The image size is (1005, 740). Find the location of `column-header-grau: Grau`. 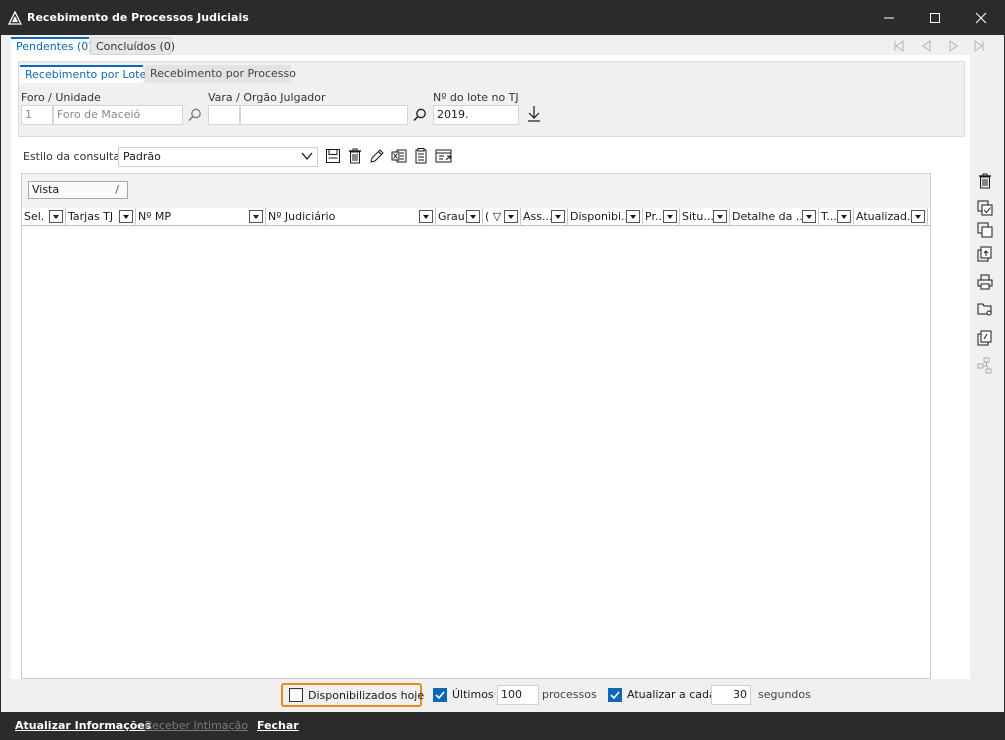

column-header-grau: Grau is located at coordinates (459, 217).